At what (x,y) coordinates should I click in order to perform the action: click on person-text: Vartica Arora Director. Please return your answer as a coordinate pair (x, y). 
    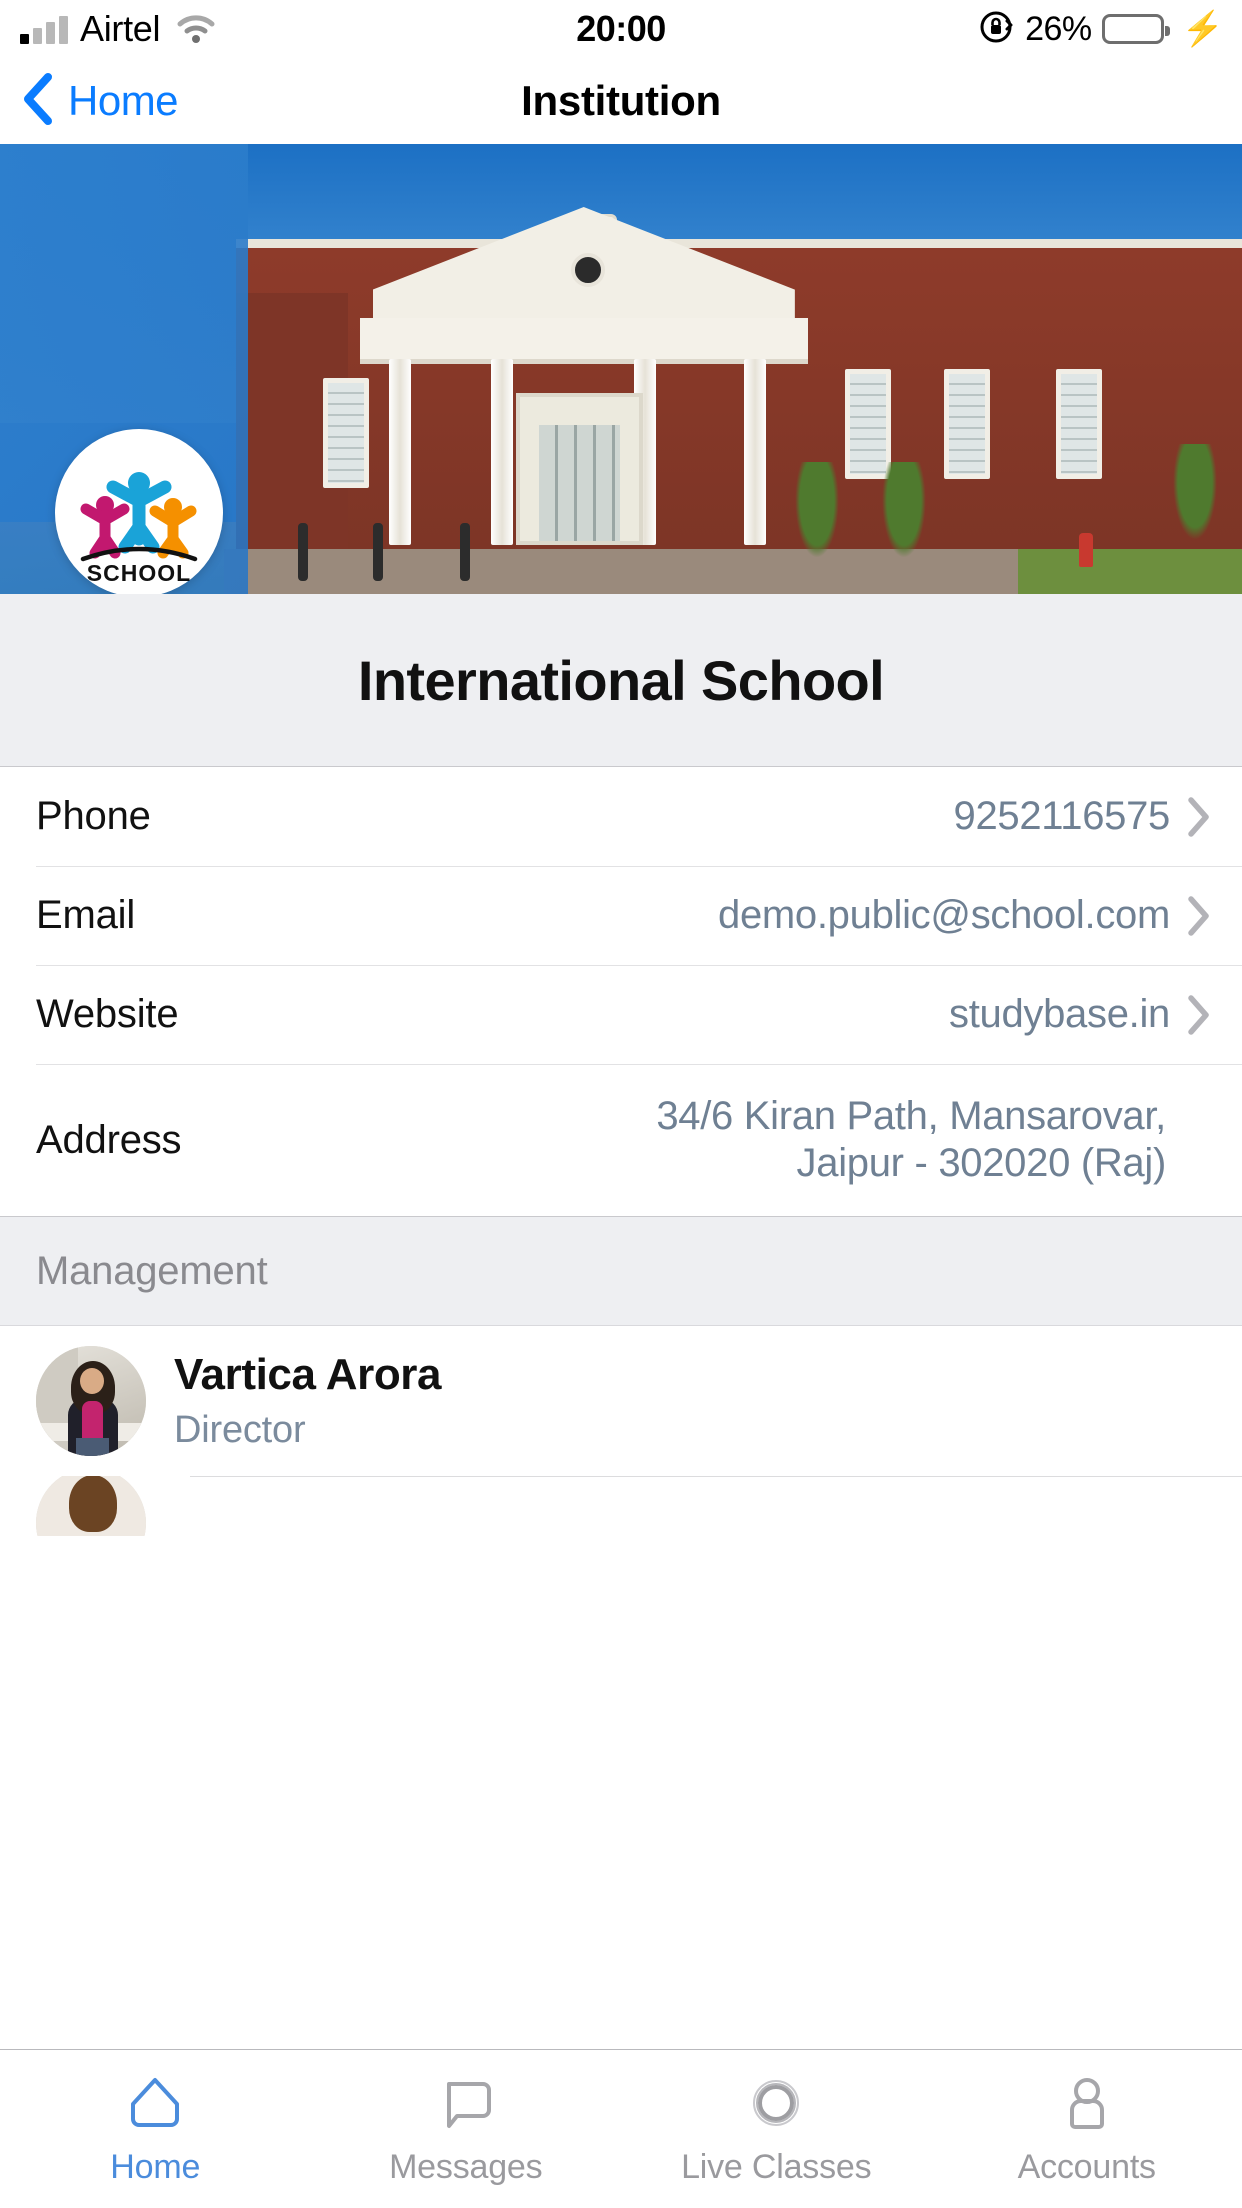
    Looking at the image, I should click on (307, 1401).